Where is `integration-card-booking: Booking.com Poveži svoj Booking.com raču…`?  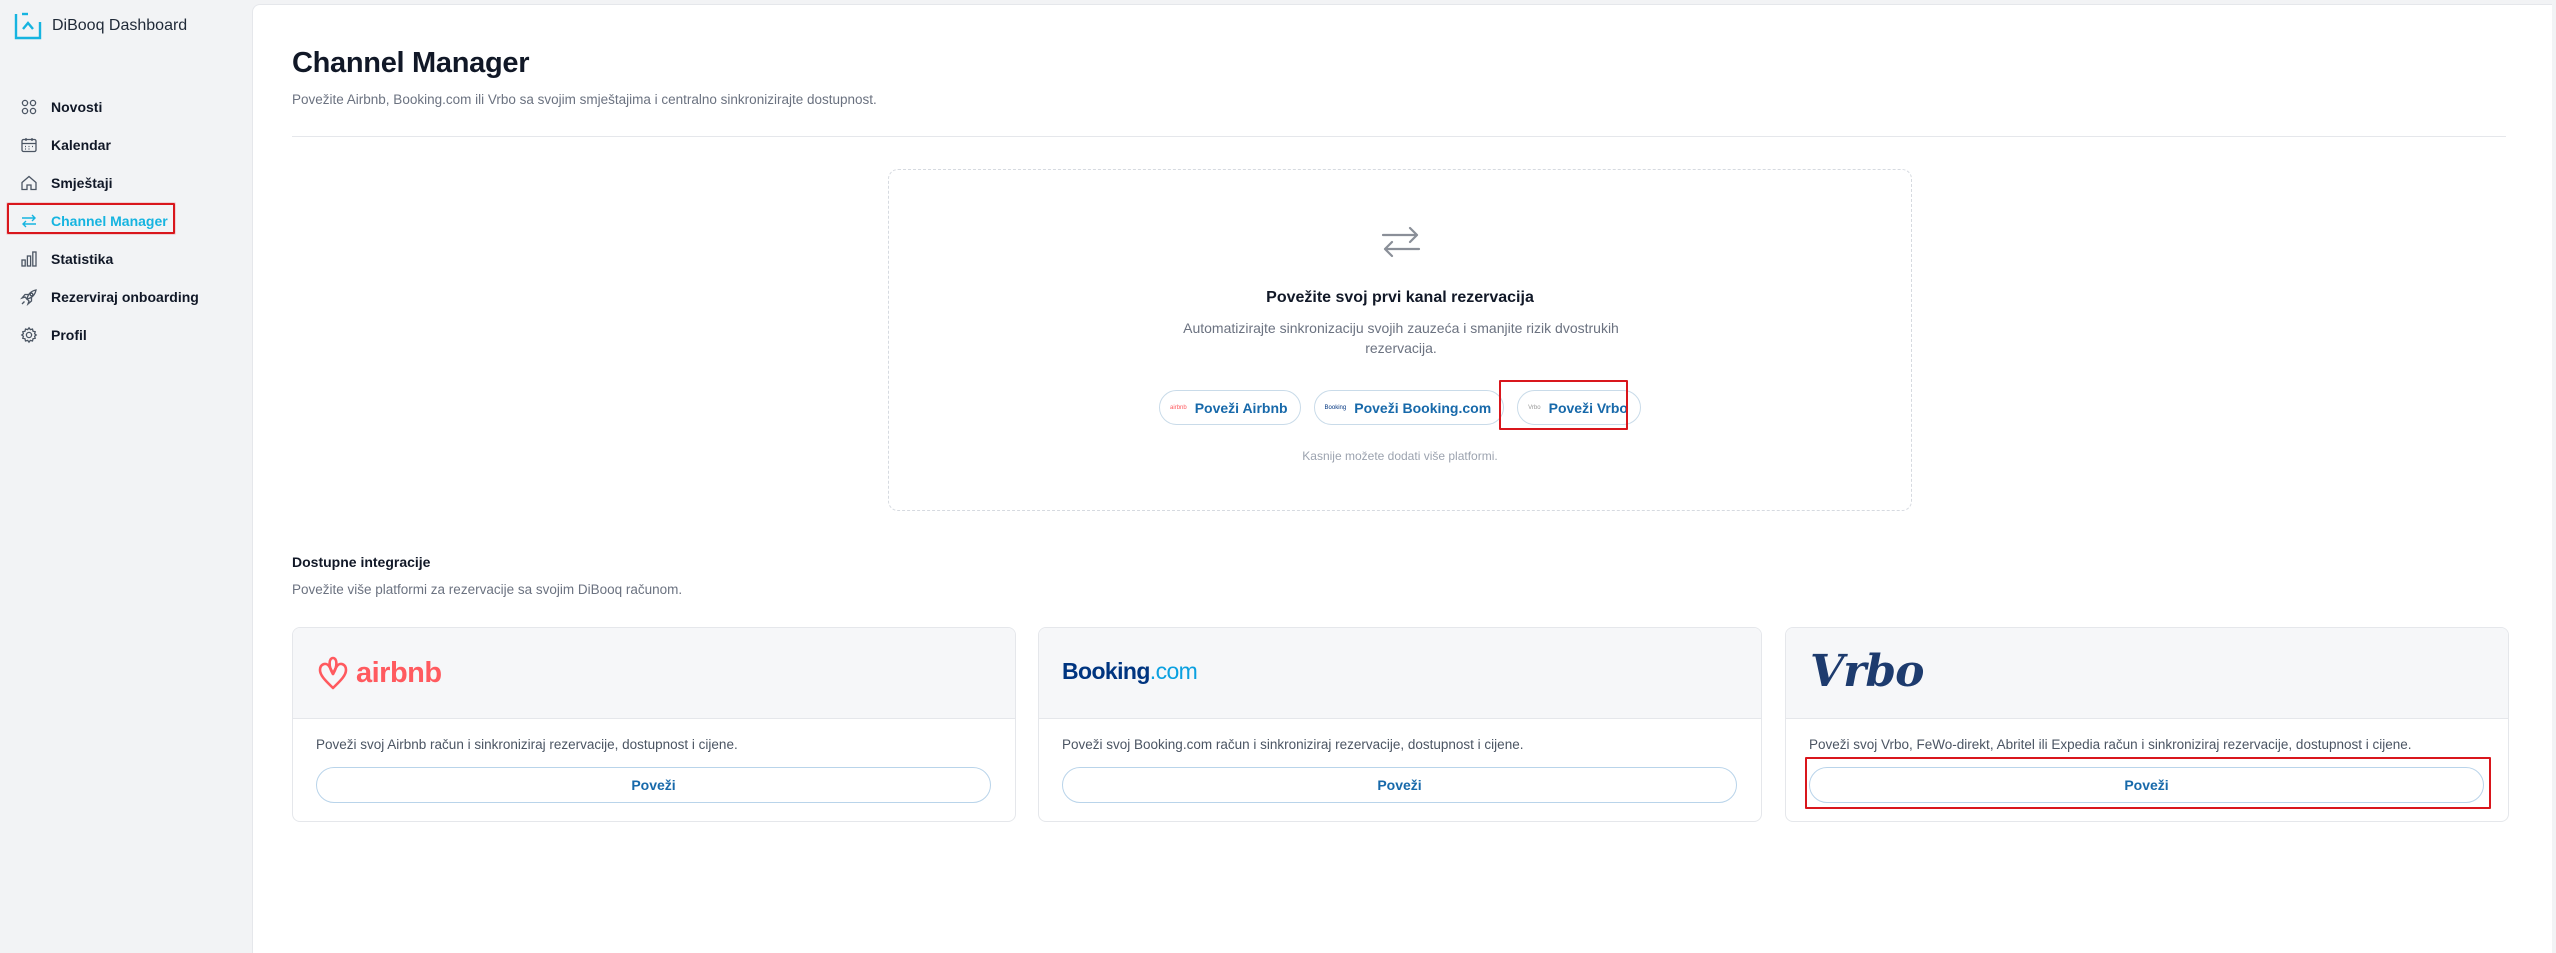
integration-card-booking: Booking.com Poveži svoj Booking.com raču… is located at coordinates (1400, 724).